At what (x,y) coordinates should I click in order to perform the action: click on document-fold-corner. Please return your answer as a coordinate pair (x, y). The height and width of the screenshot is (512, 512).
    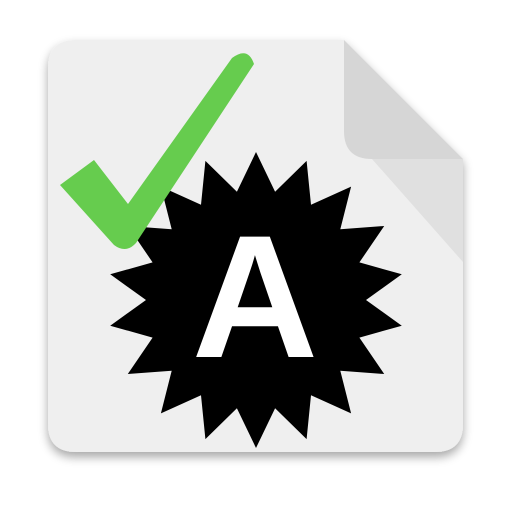
    Looking at the image, I should click on (403, 99).